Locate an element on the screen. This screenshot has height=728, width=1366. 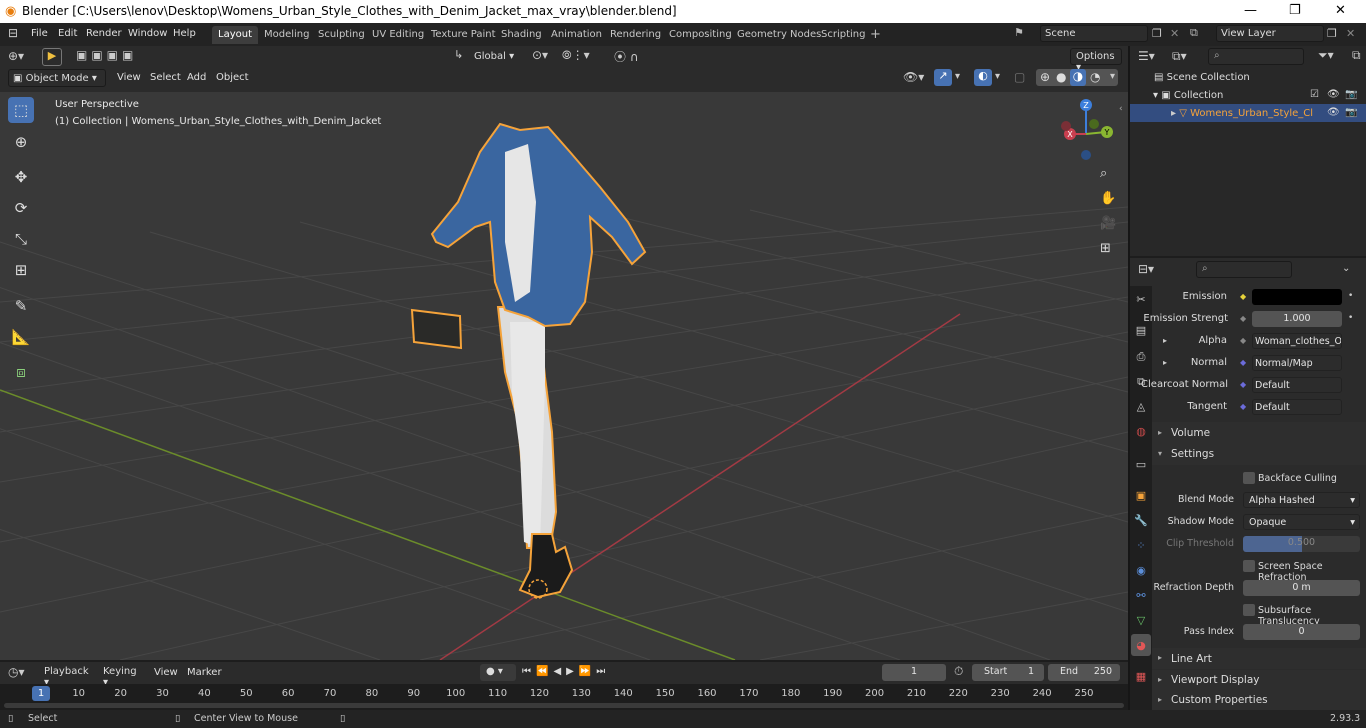
editor-type-icon: ⊟ is located at coordinates (20, 34).